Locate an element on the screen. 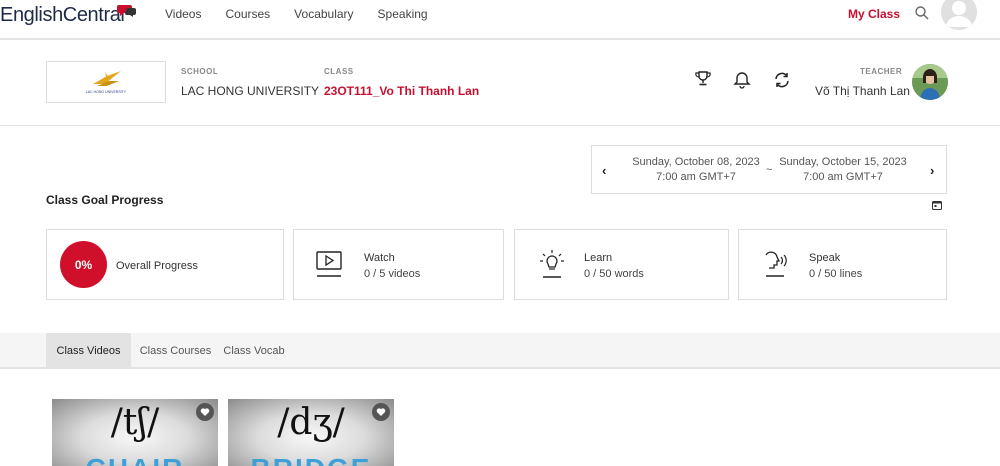 This screenshot has width=1000, height=466. class-name: 23OT111_Vo Thi Thanh Lan is located at coordinates (401, 91).